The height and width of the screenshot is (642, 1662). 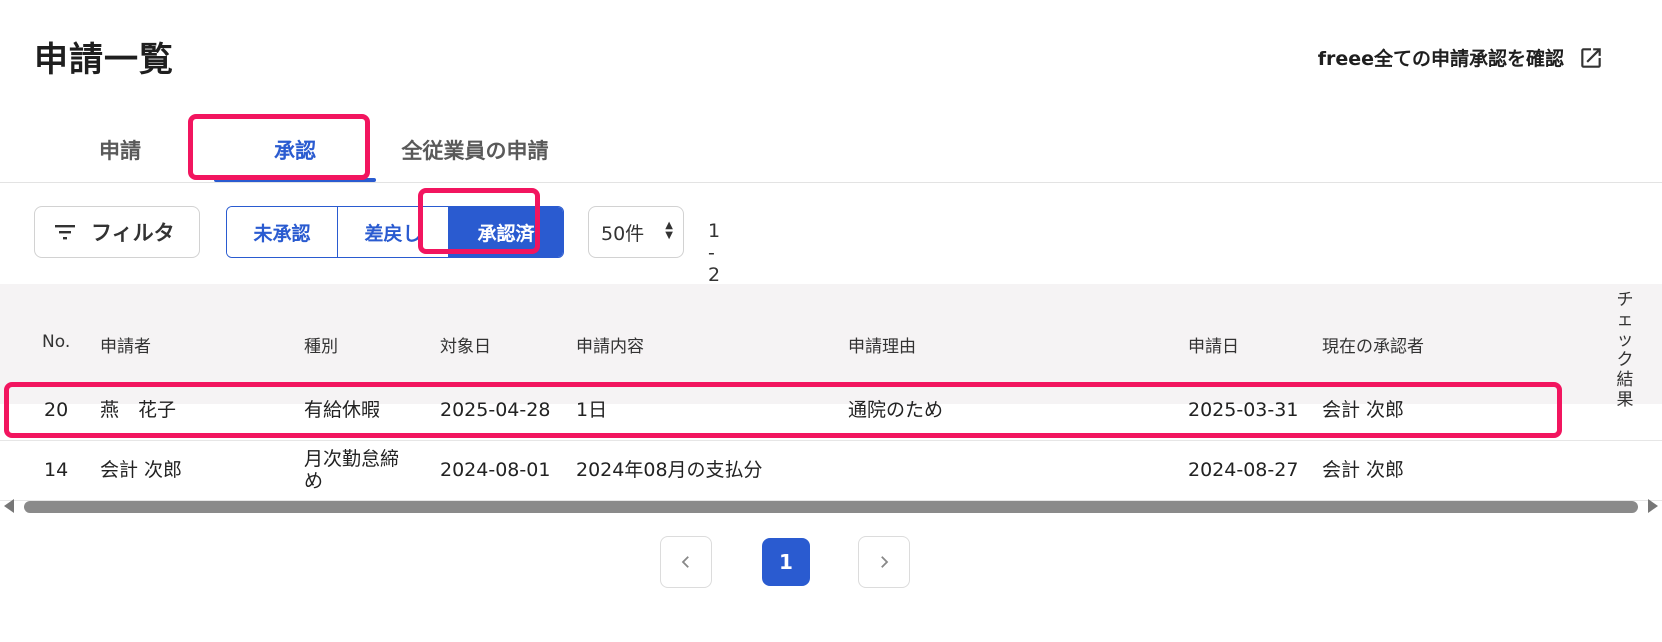 What do you see at coordinates (9, 506) in the screenshot?
I see `scroll-left-arrow-icon` at bounding box center [9, 506].